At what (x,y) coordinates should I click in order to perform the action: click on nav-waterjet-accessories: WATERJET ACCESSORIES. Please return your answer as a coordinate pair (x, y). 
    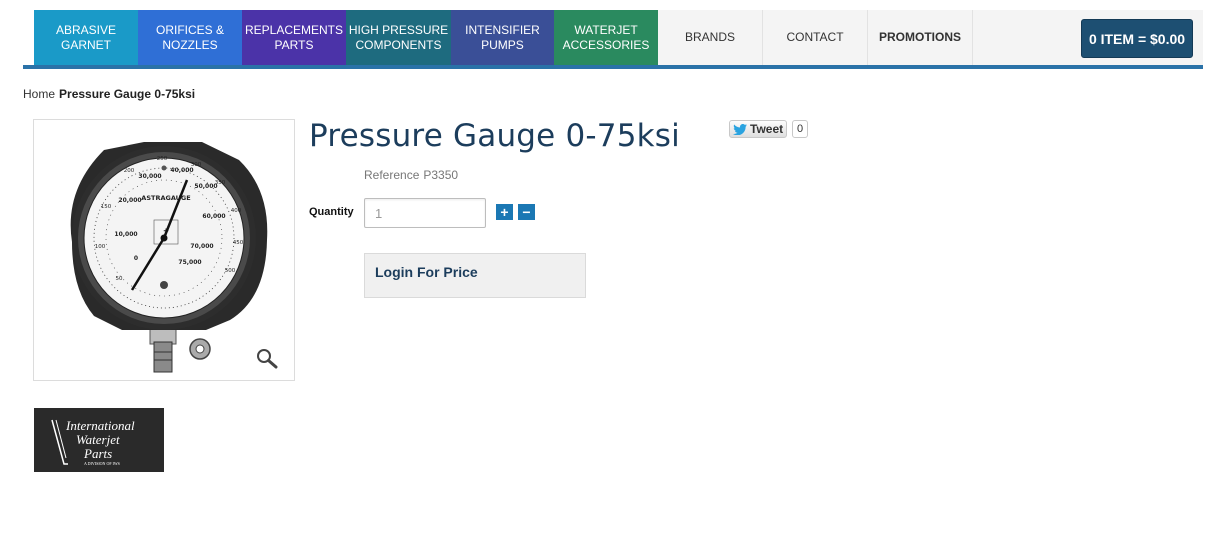
    Looking at the image, I should click on (606, 37).